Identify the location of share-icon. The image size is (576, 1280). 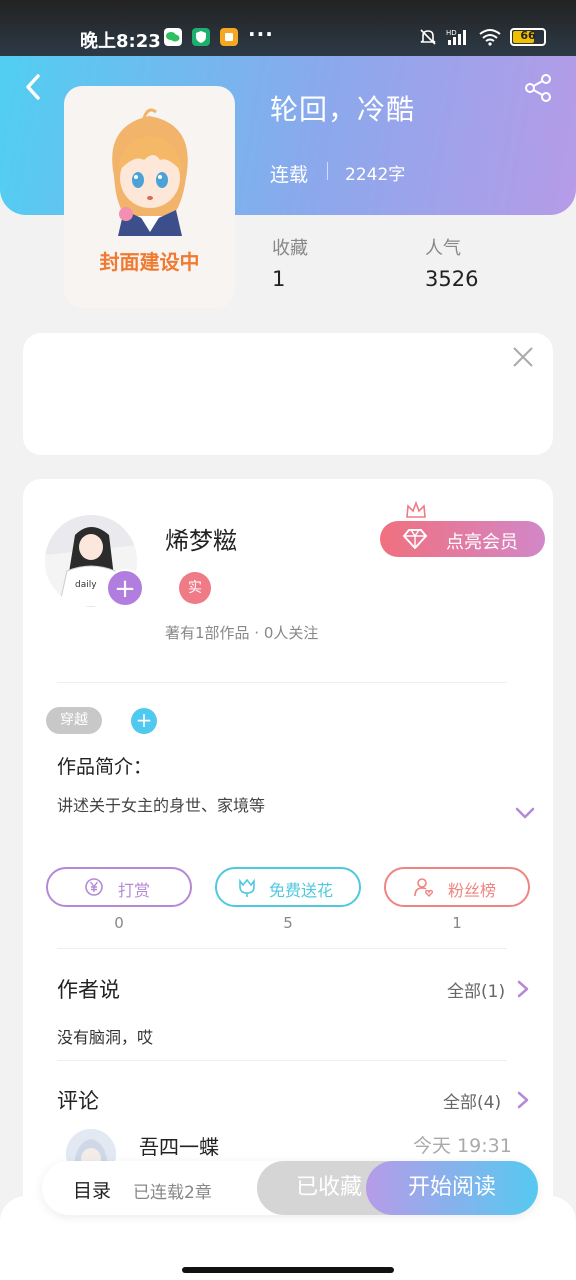
(538, 88).